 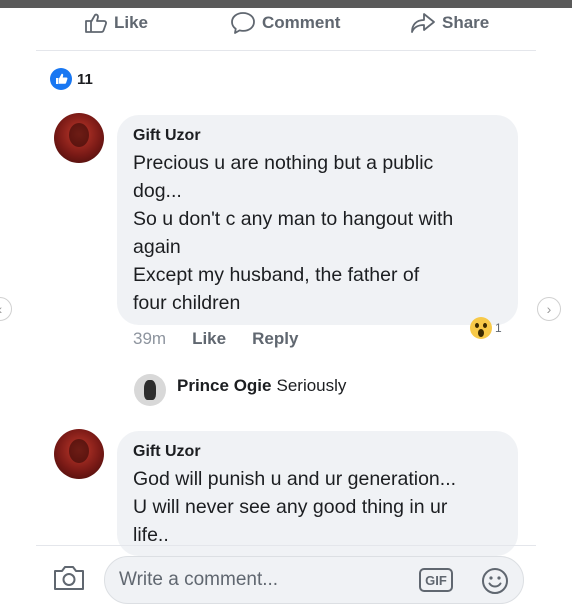 What do you see at coordinates (283, 163) in the screenshot?
I see `comment-line: Precious u are nothing but a public` at bounding box center [283, 163].